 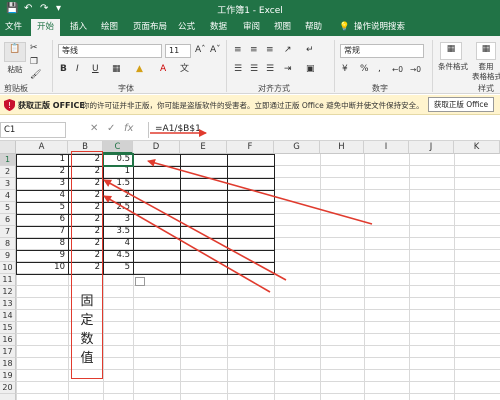 What do you see at coordinates (251, 27) in the screenshot?
I see `tab-review: 审阅` at bounding box center [251, 27].